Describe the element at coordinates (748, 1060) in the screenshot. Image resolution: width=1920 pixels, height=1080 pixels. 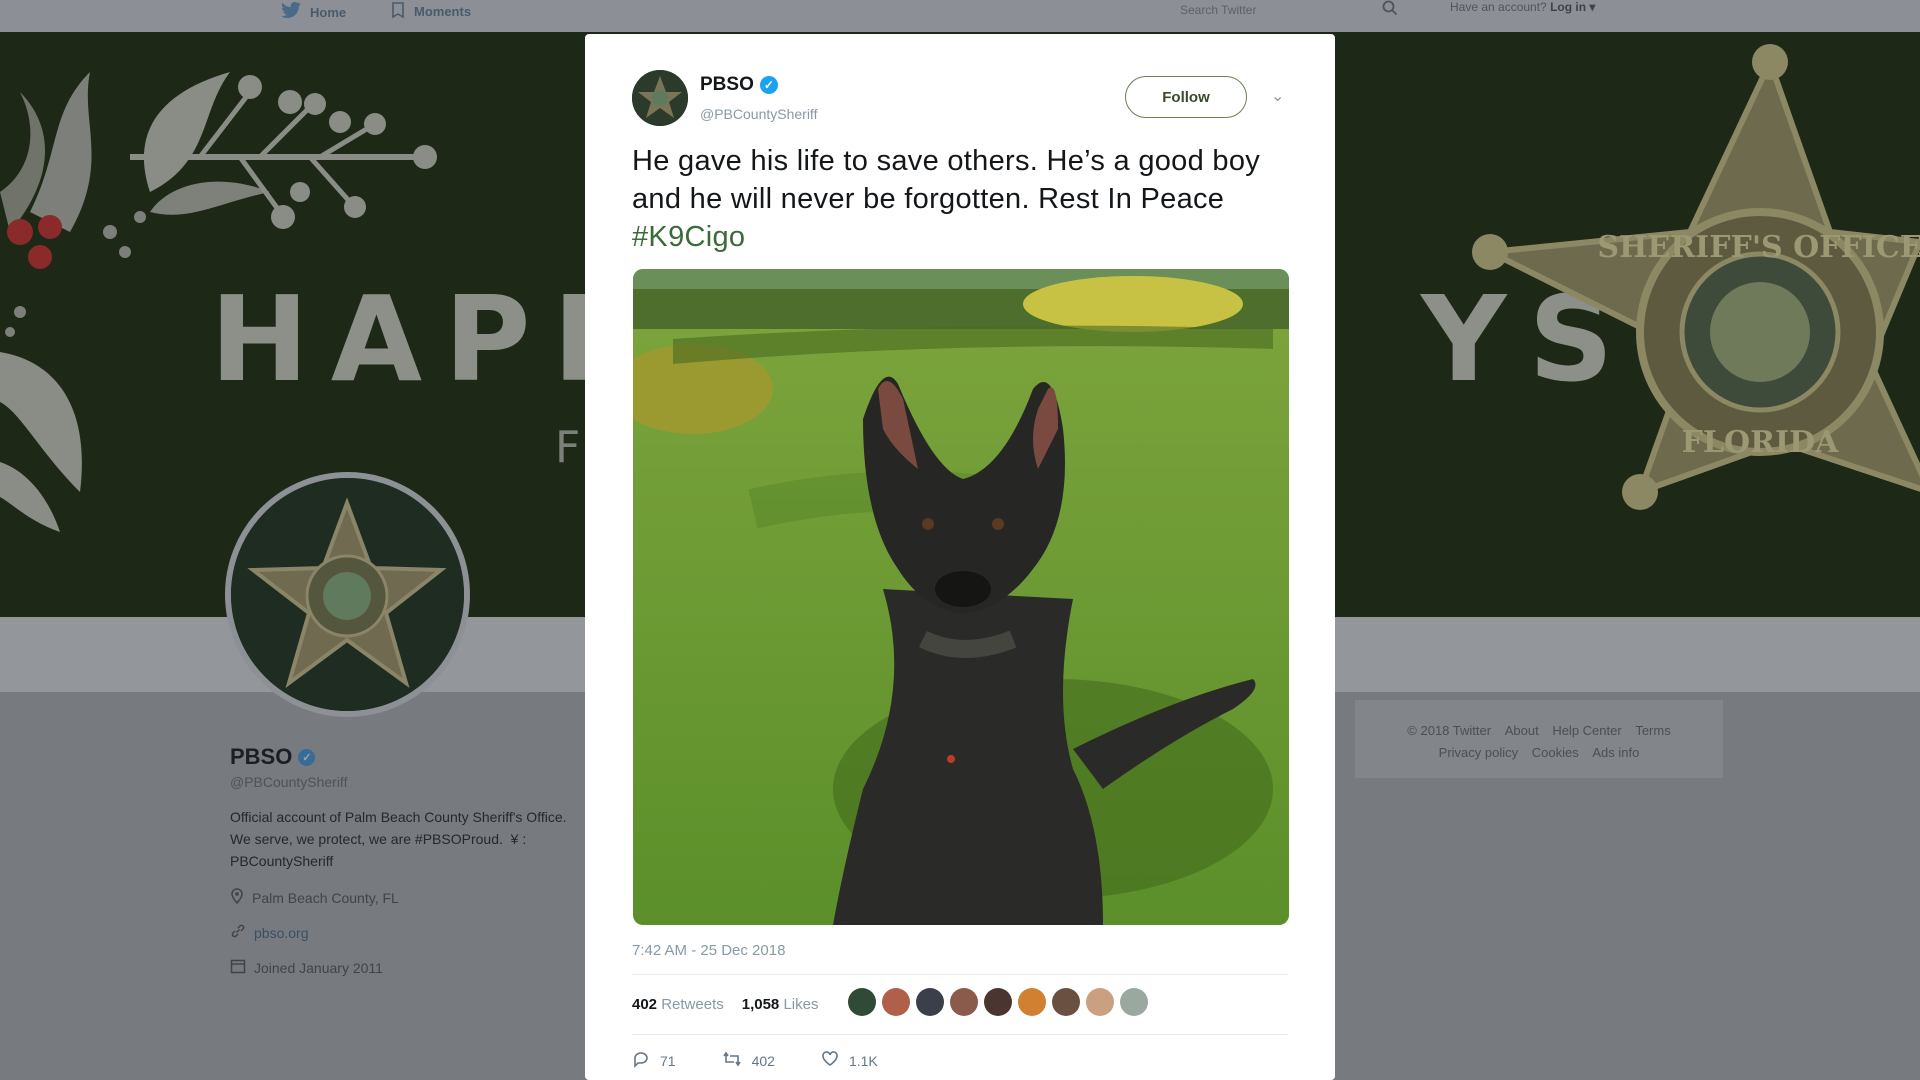
I see `retweet-button: 402` at that location.